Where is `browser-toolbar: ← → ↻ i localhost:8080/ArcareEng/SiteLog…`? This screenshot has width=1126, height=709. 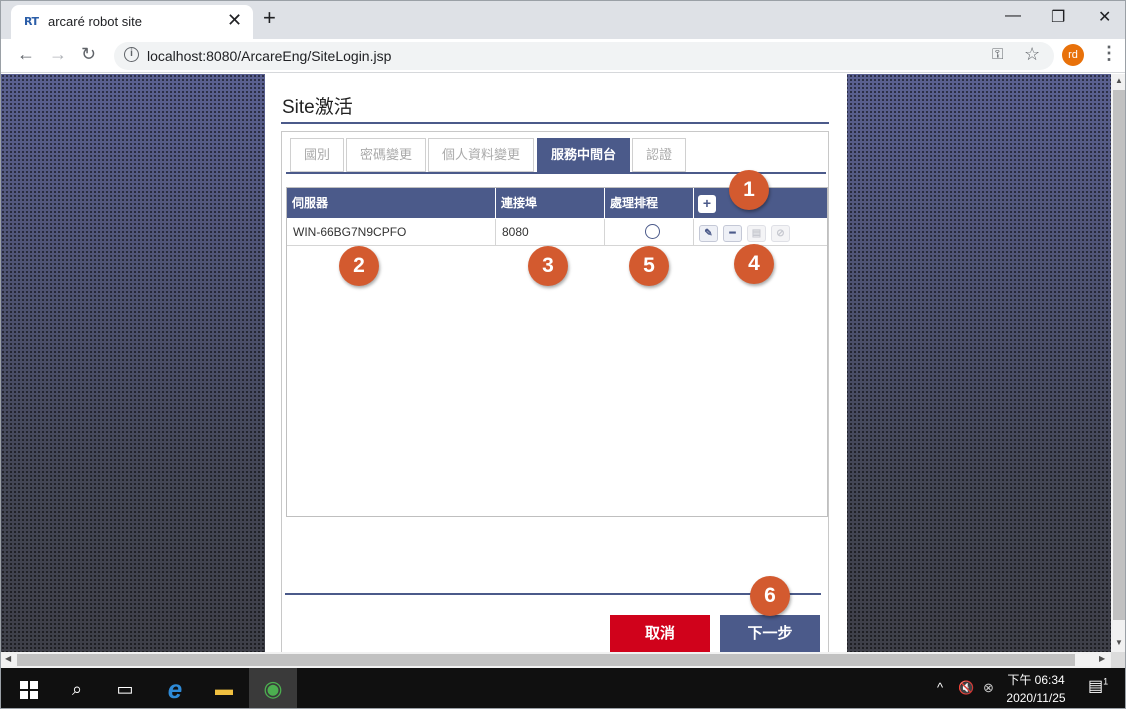 browser-toolbar: ← → ↻ i localhost:8080/ArcareEng/SiteLog… is located at coordinates (563, 56).